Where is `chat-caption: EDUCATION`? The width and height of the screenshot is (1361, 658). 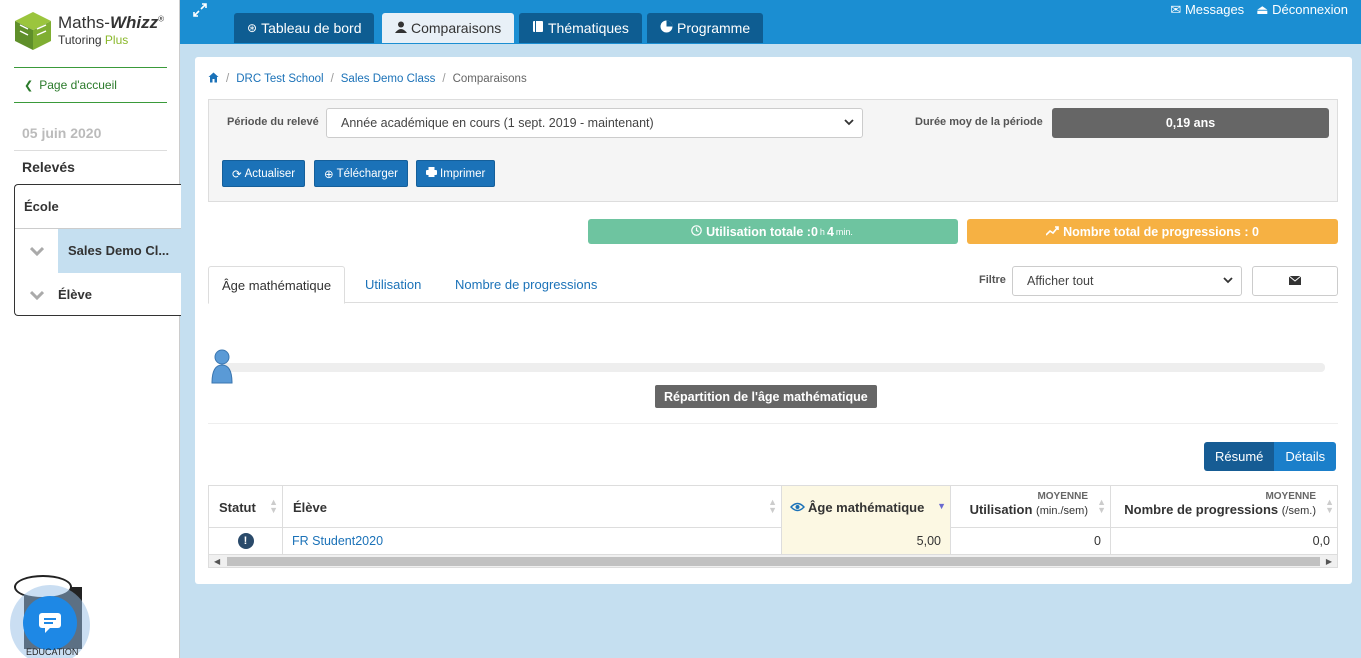
chat-caption: EDUCATION is located at coordinates (52, 652).